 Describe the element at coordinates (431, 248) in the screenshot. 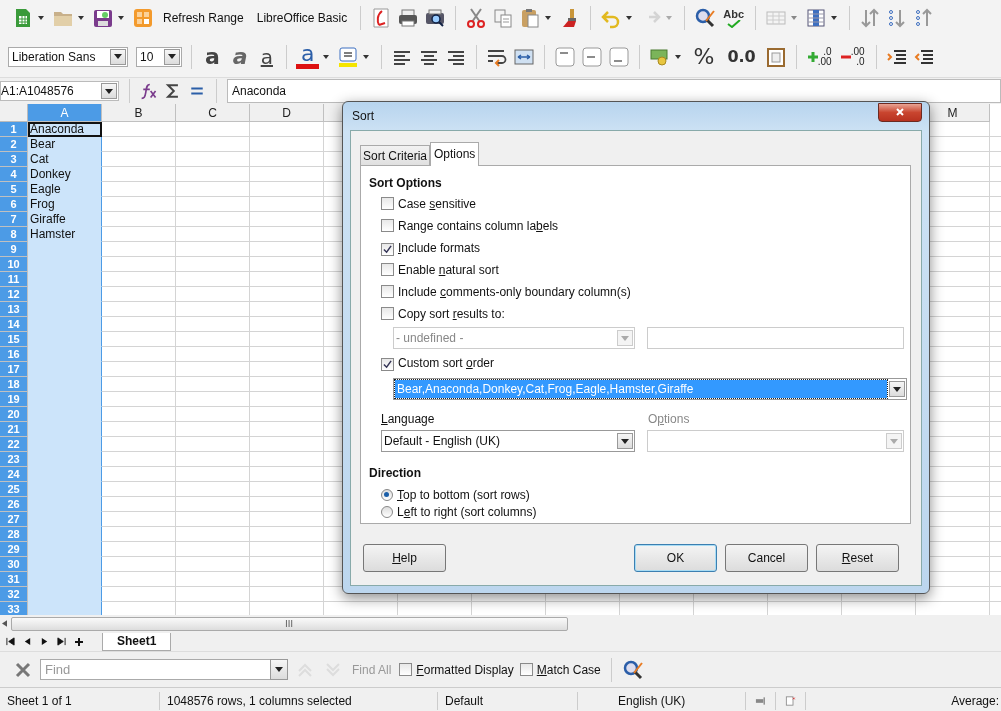

I see `option-checkbox: Include formats` at that location.